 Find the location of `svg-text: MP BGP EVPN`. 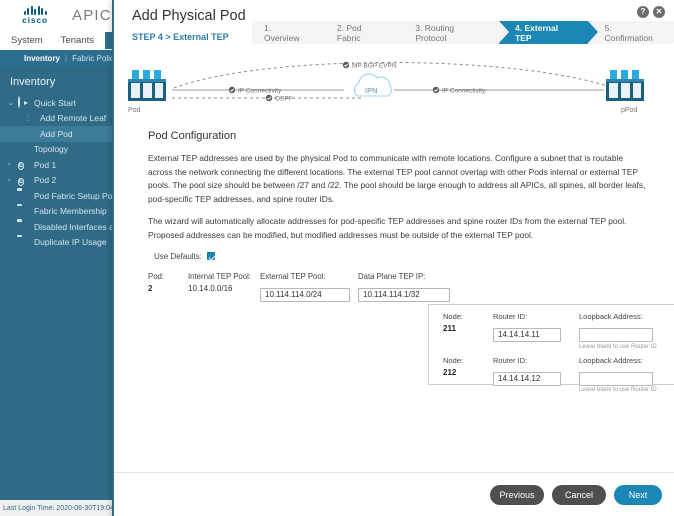

svg-text: MP BGP EVPN is located at coordinates (374, 66).